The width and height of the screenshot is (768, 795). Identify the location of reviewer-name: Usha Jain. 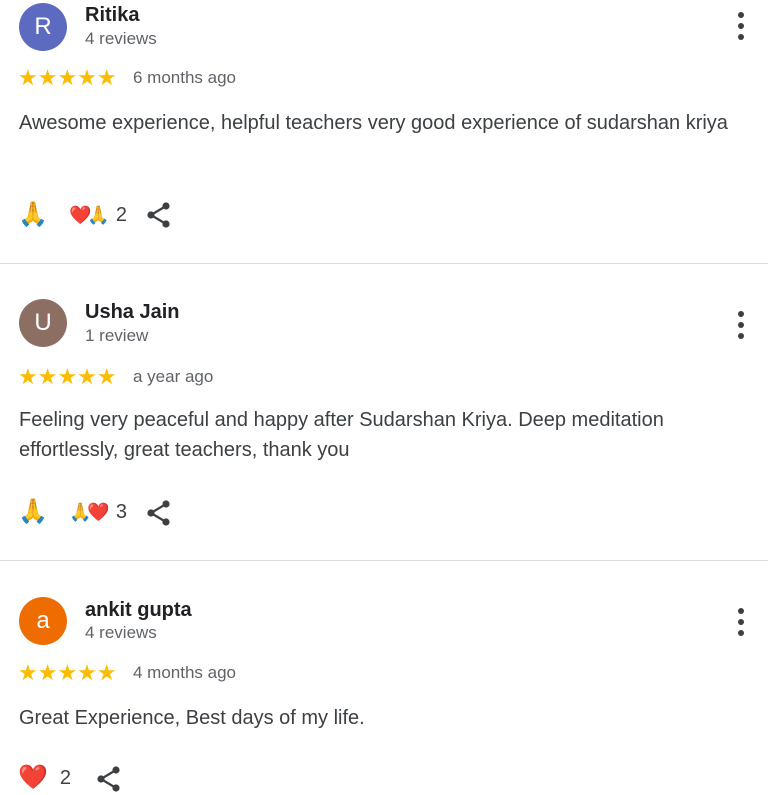
(132, 312).